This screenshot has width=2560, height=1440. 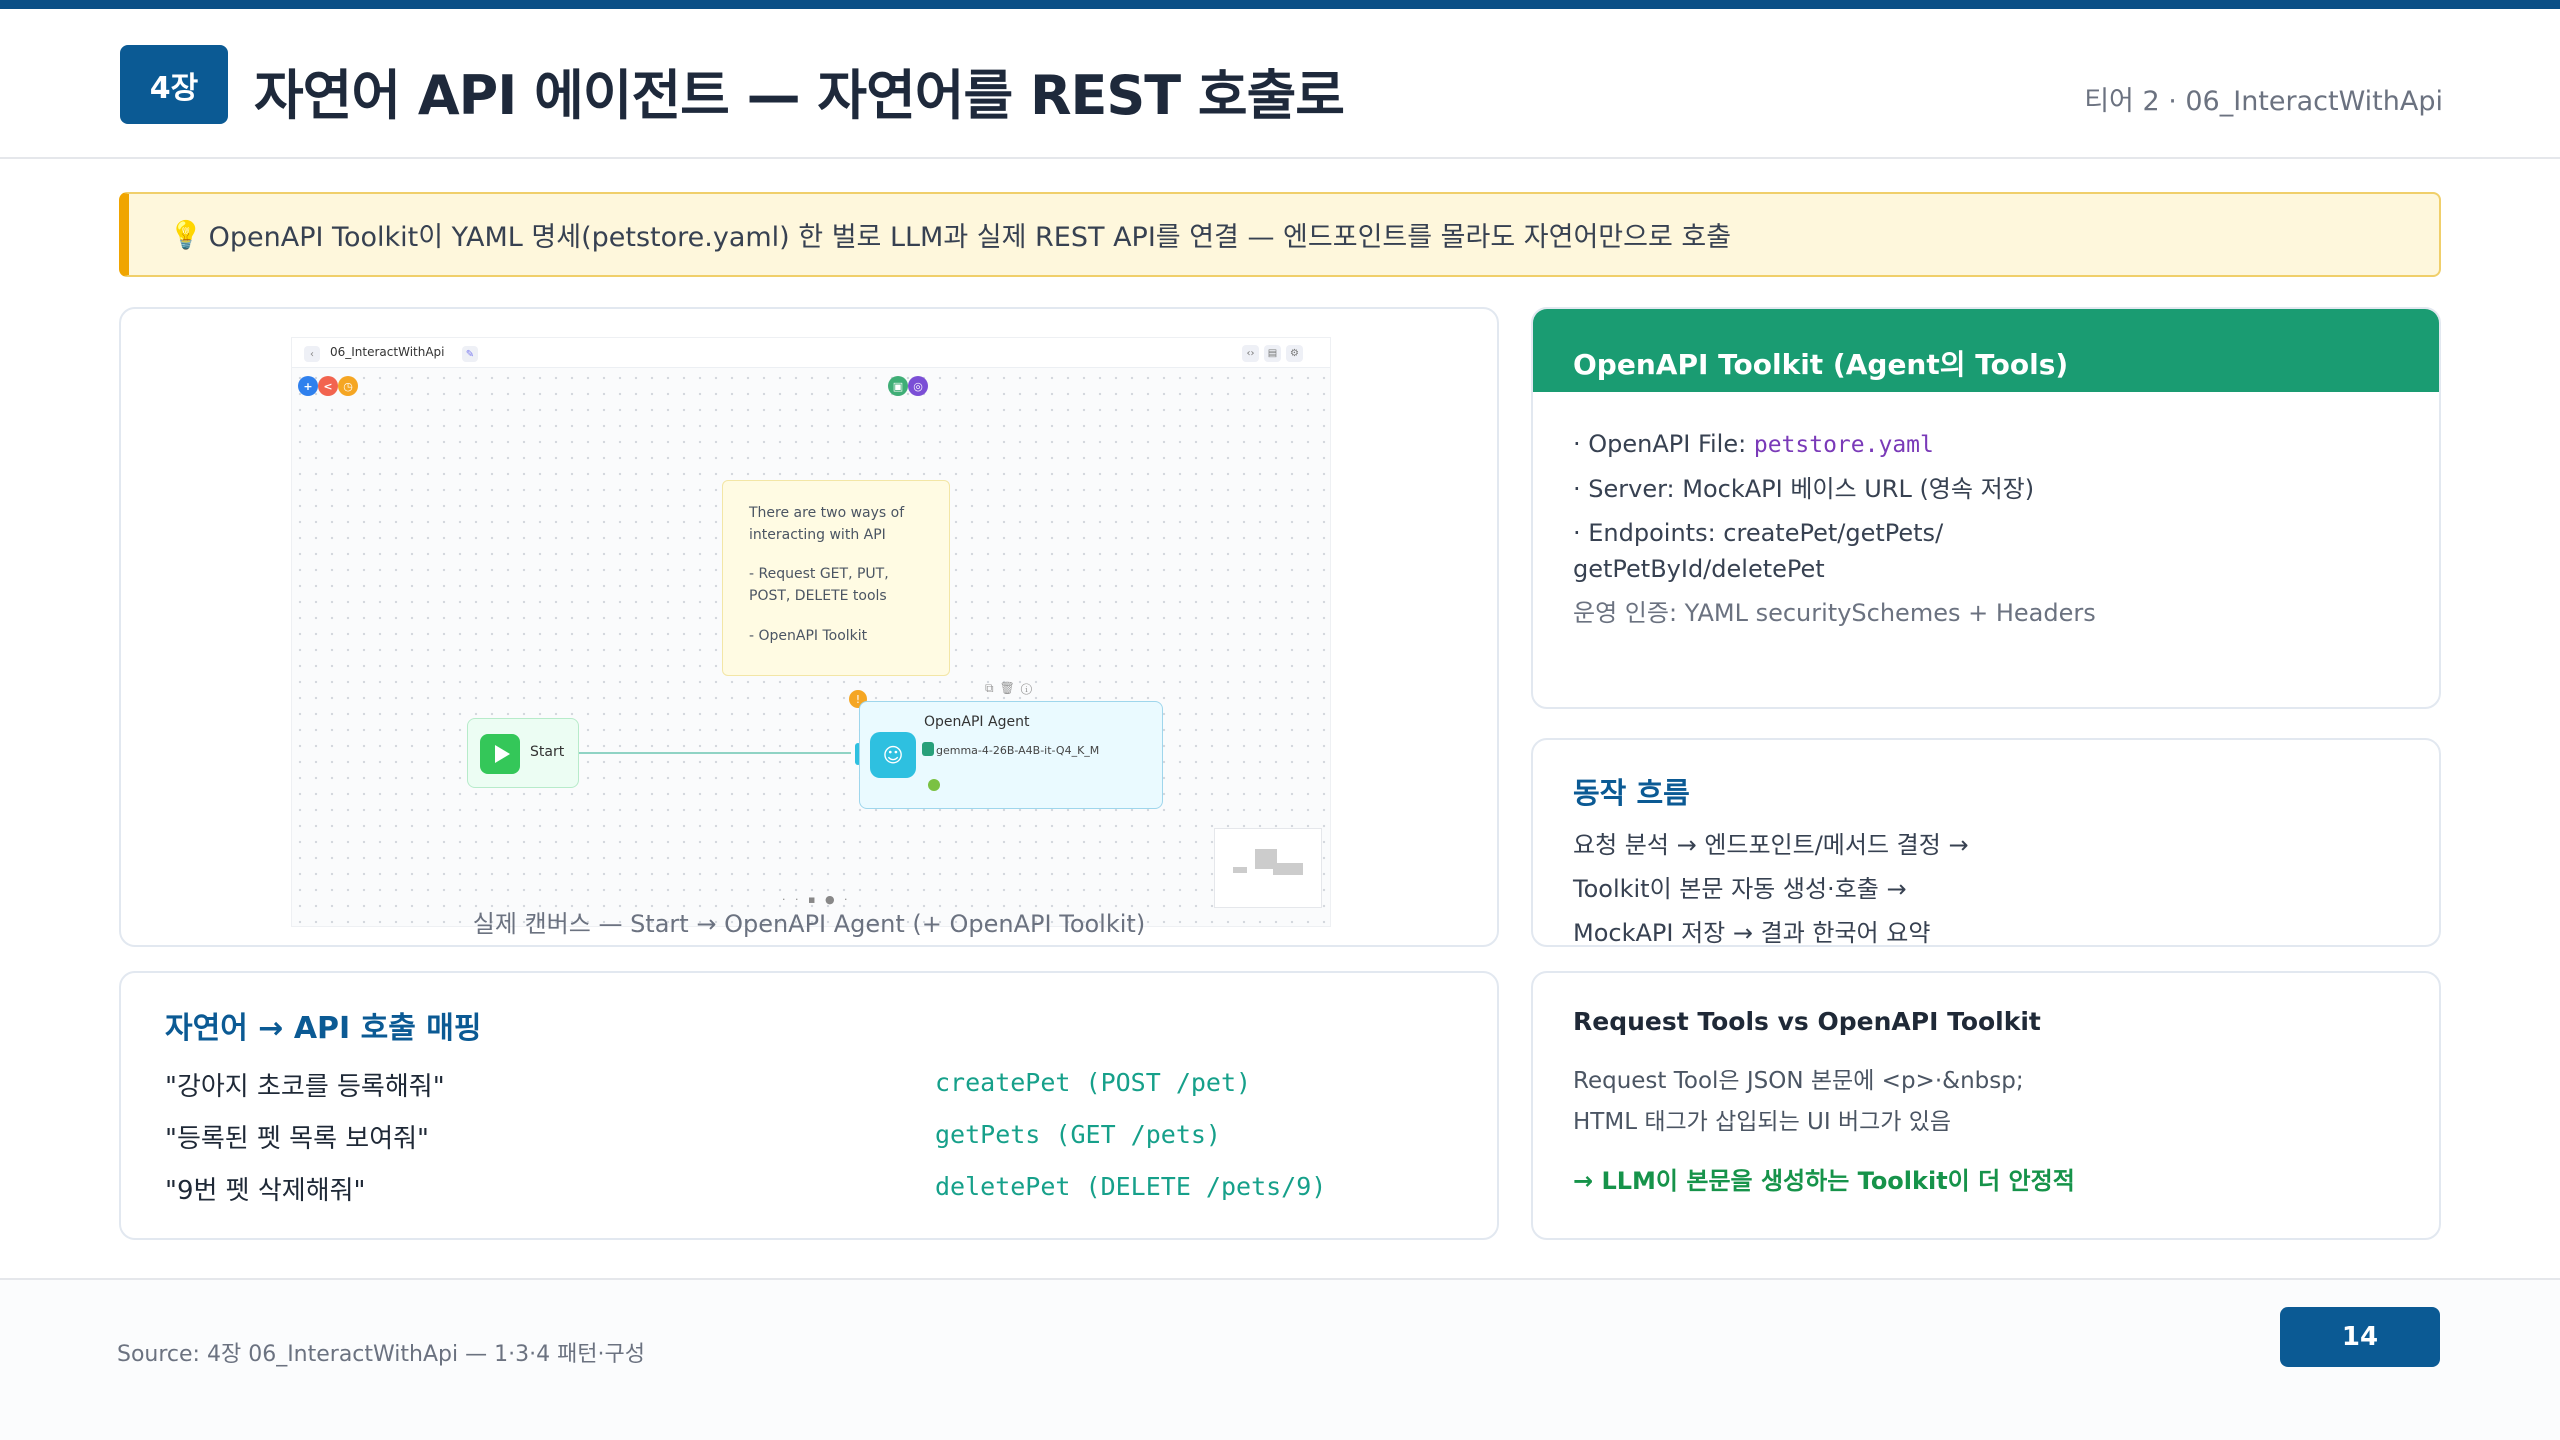 I want to click on flow-line: Toolkit이 본문 자동 생성·호출 →, so click(x=1740, y=888).